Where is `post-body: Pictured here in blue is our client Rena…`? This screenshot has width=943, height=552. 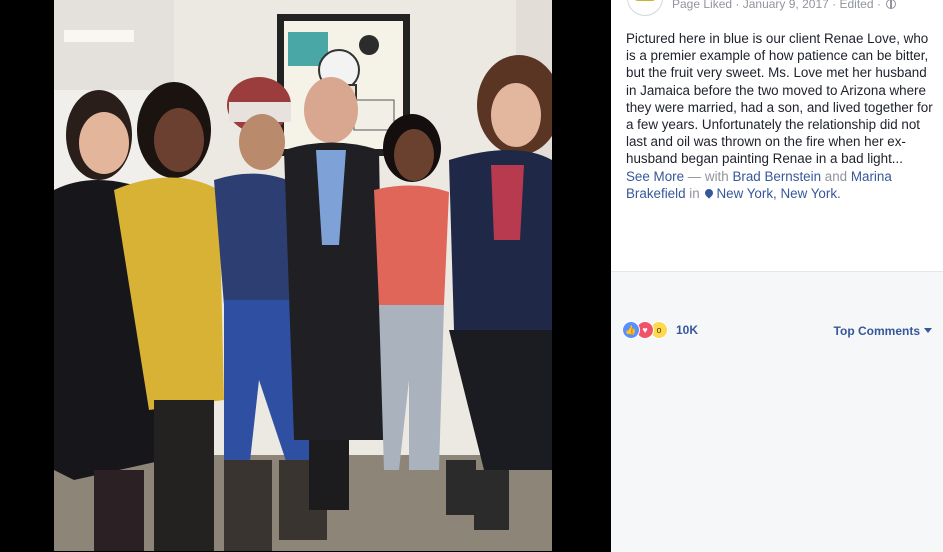
post-body: Pictured here in blue is our client Rena… is located at coordinates (782, 116).